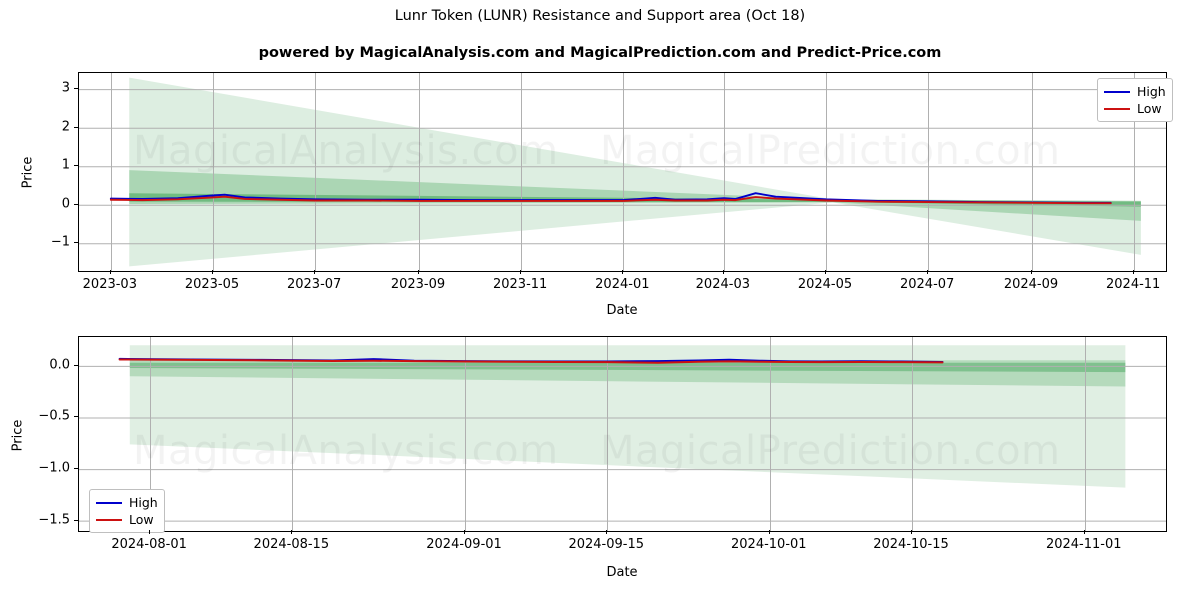 The image size is (1200, 600). What do you see at coordinates (54, 520) in the screenshot?
I see `lower-ytick-label: −1.5` at bounding box center [54, 520].